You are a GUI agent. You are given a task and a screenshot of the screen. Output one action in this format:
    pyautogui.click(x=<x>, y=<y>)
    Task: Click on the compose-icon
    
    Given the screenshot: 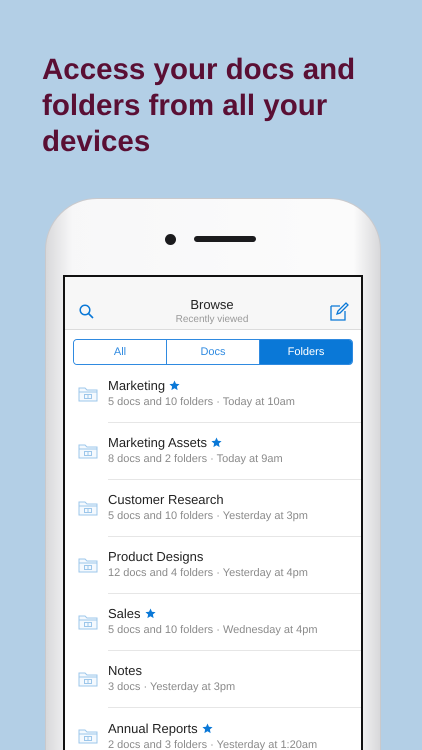 What is the action you would take?
    pyautogui.click(x=339, y=311)
    